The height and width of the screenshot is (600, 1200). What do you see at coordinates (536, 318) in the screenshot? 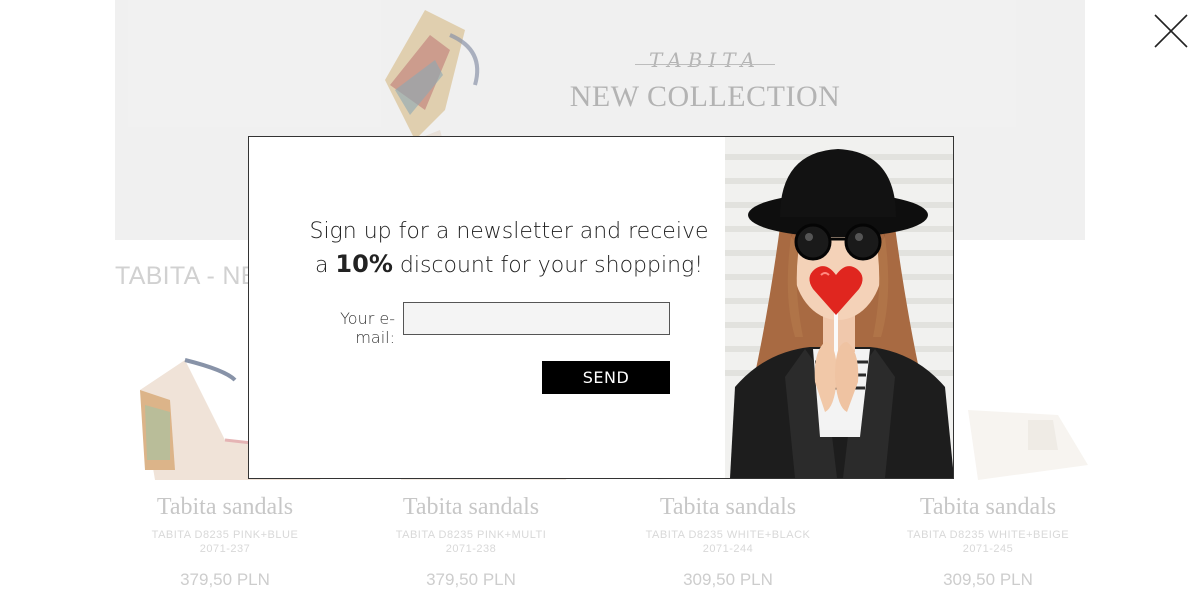
I see `email-input` at bounding box center [536, 318].